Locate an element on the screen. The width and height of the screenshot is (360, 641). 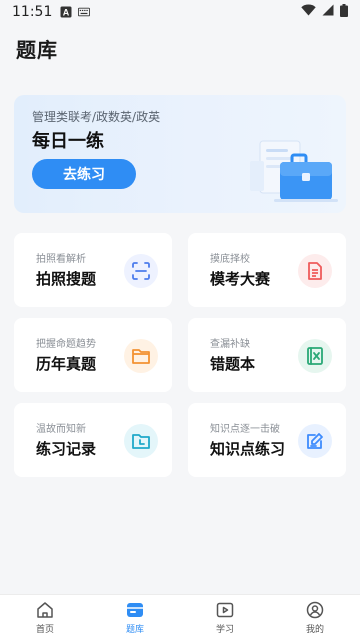
tile-practice-history: 温故而知新 练习记录 is located at coordinates (93, 440).